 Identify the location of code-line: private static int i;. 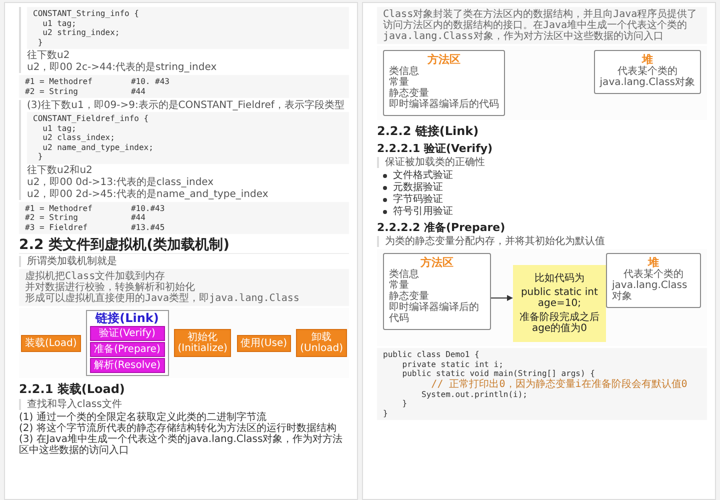
(452, 364).